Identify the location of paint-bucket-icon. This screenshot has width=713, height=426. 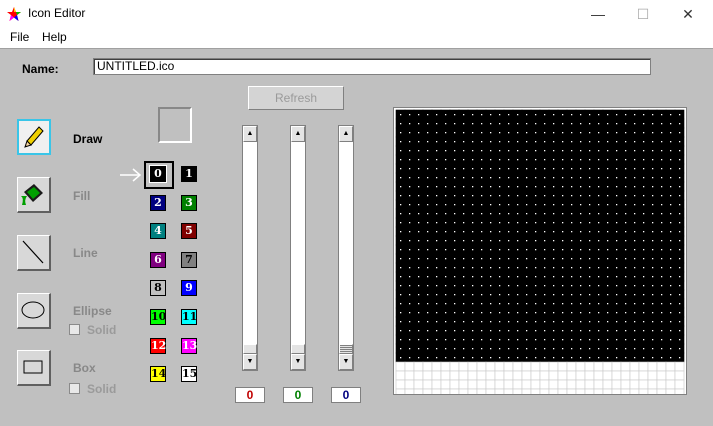
(32, 194).